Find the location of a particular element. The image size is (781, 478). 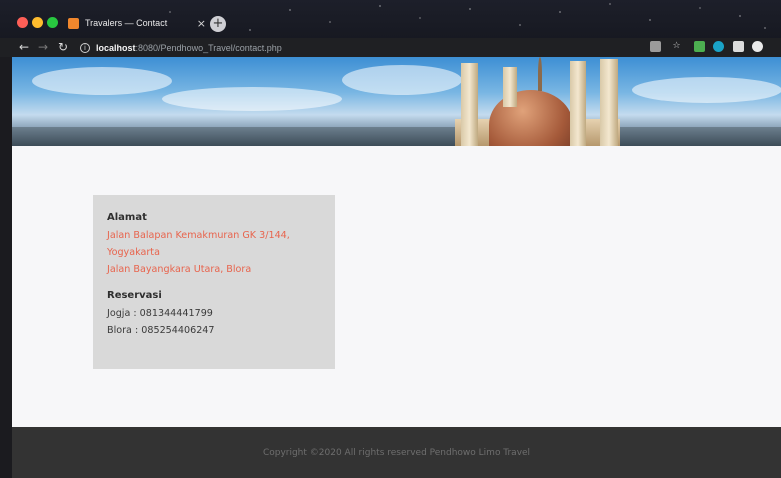

extensions-puzzle-icon is located at coordinates (738, 46).